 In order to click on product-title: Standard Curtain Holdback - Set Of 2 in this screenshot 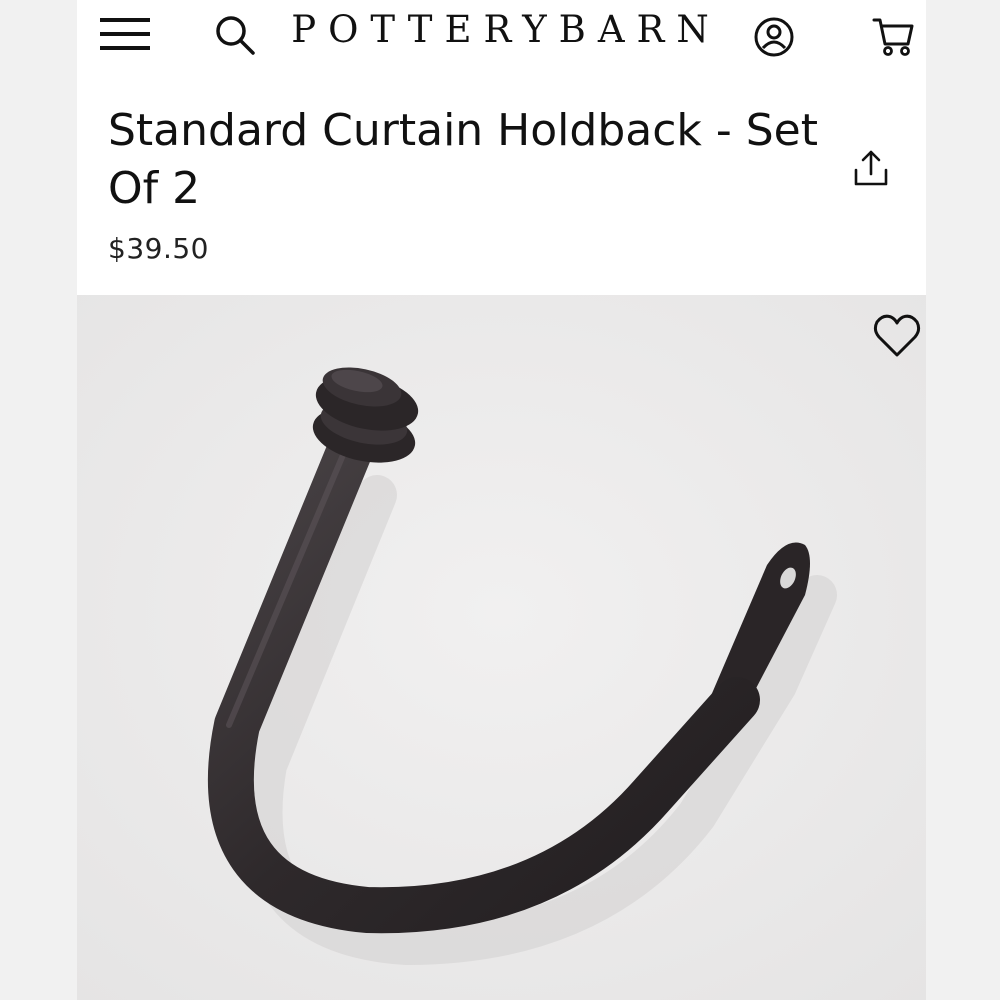, I will do `click(463, 159)`.